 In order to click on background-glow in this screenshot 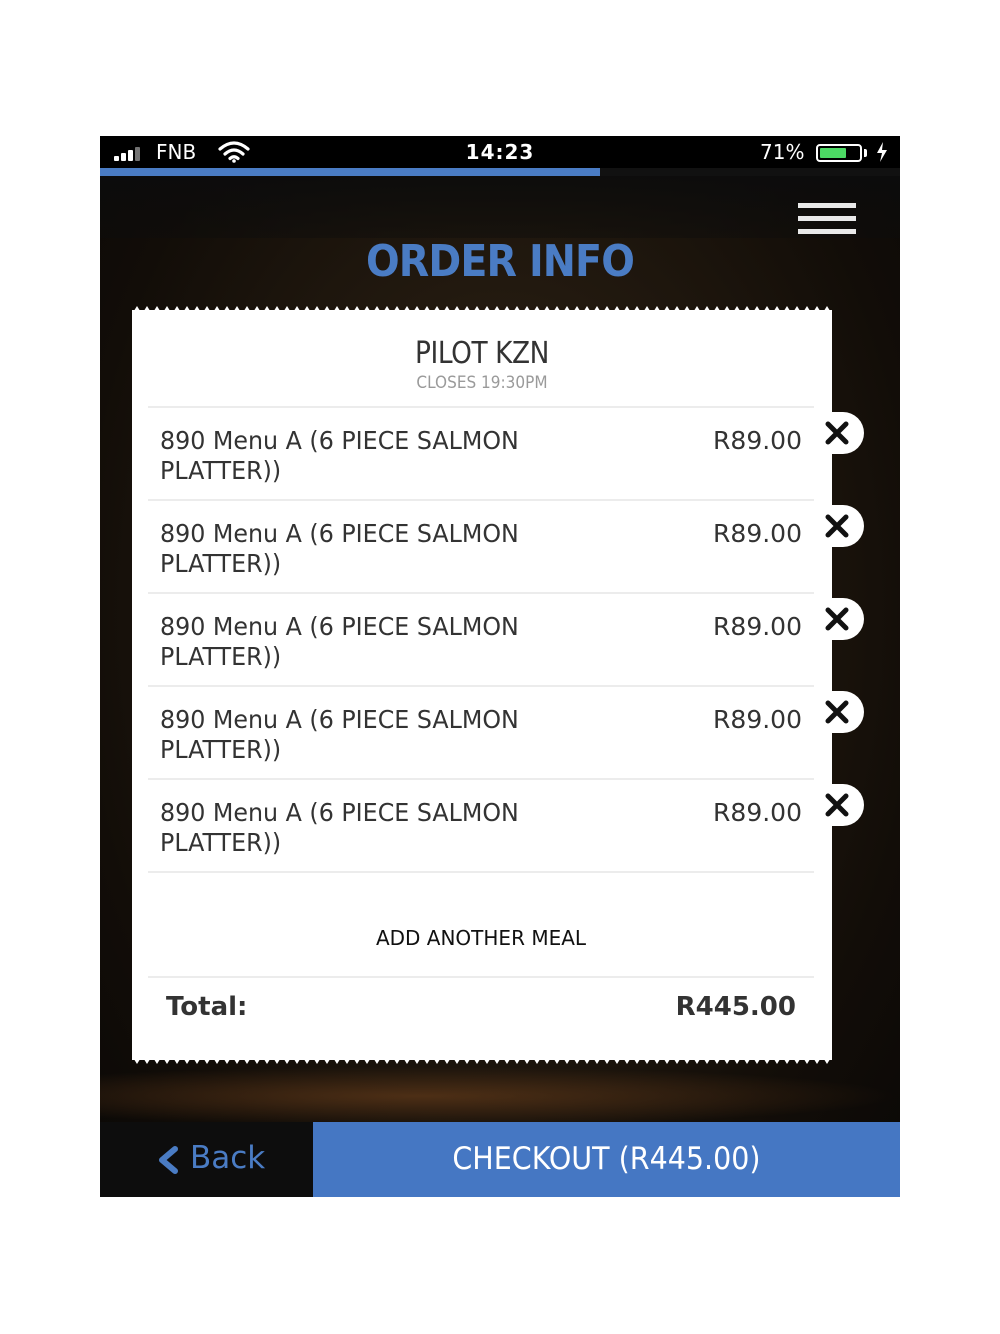, I will do `click(500, 1096)`.